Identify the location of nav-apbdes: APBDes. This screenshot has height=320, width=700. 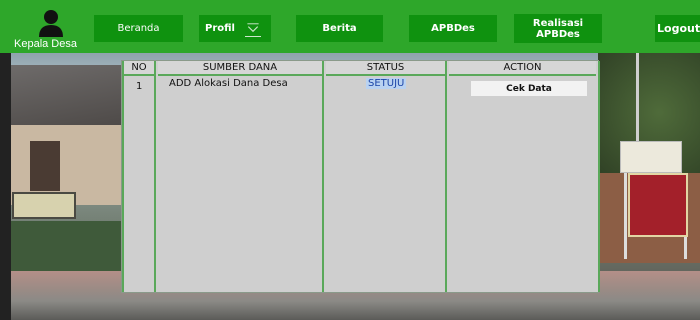
(453, 28).